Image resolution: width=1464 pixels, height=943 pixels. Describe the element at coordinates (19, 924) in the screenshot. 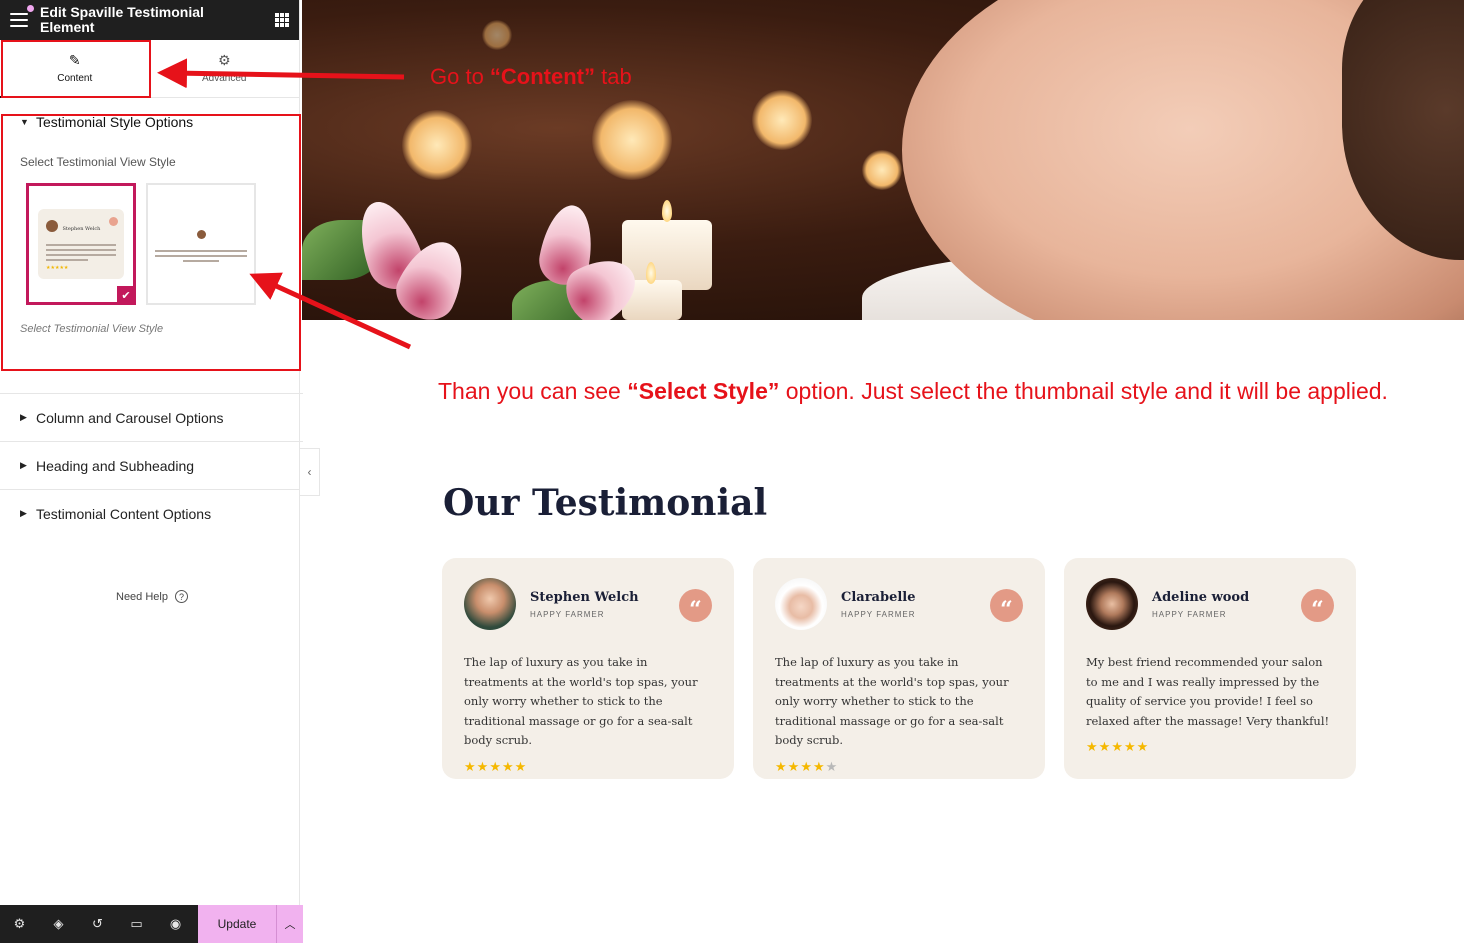

I see `settings-icon: ⚙` at that location.